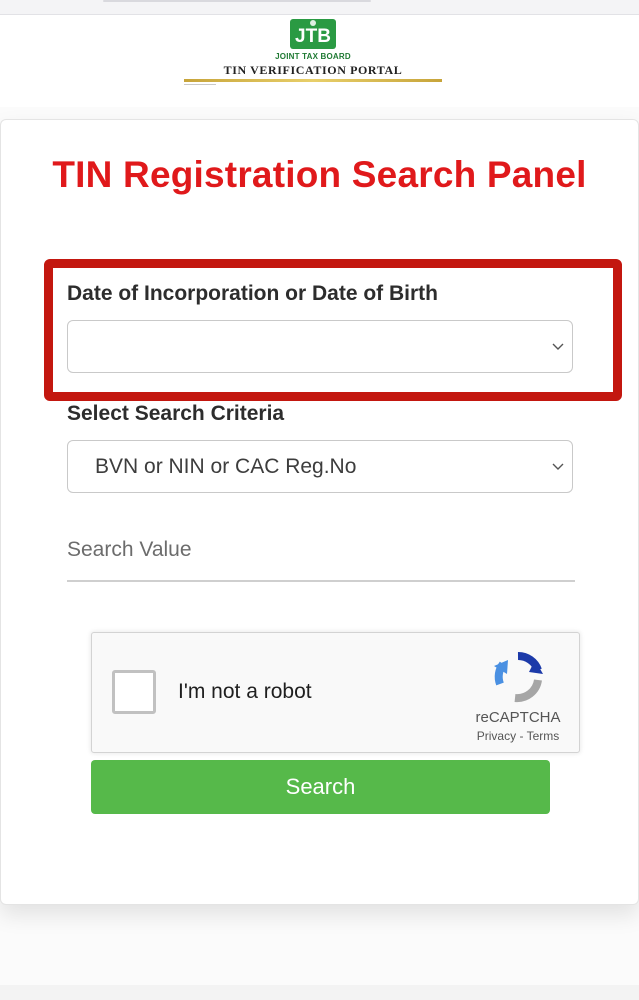 The height and width of the screenshot is (1000, 639). I want to click on logo-badge-text: JTB, so click(313, 36).